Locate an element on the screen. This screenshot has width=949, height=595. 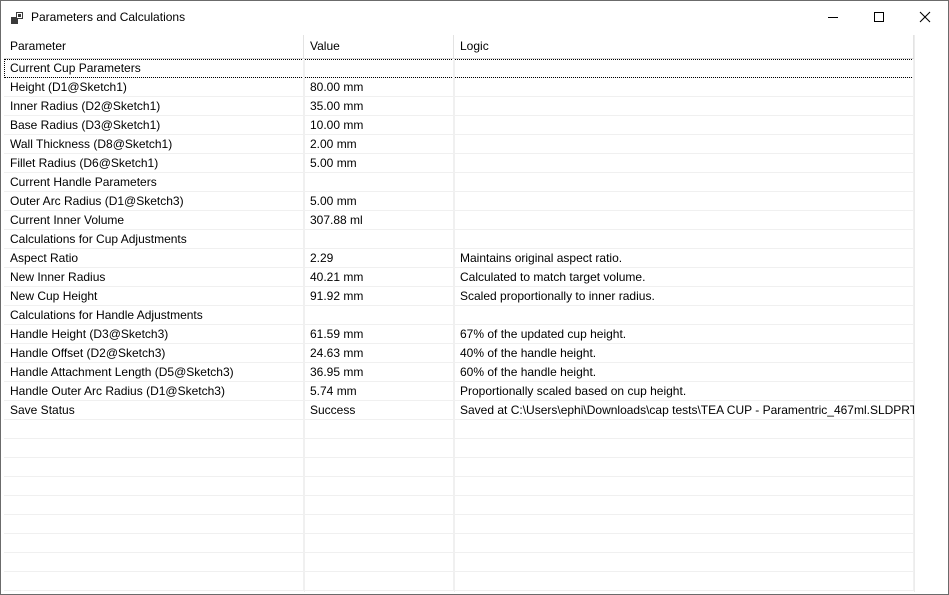
cell-value: 80.00 mm is located at coordinates (379, 87).